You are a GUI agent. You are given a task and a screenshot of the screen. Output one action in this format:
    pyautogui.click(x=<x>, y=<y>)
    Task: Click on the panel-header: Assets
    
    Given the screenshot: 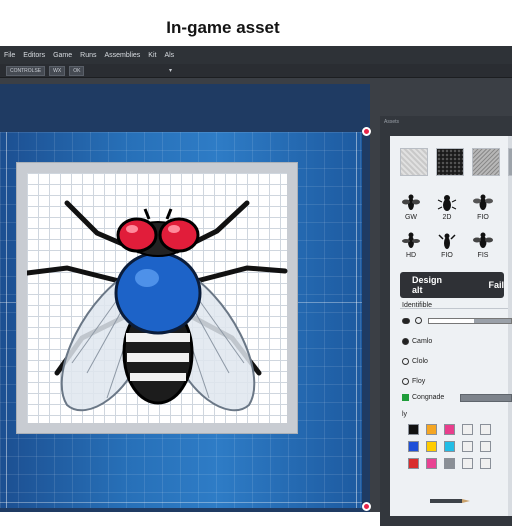 What is the action you would take?
    pyautogui.click(x=392, y=122)
    